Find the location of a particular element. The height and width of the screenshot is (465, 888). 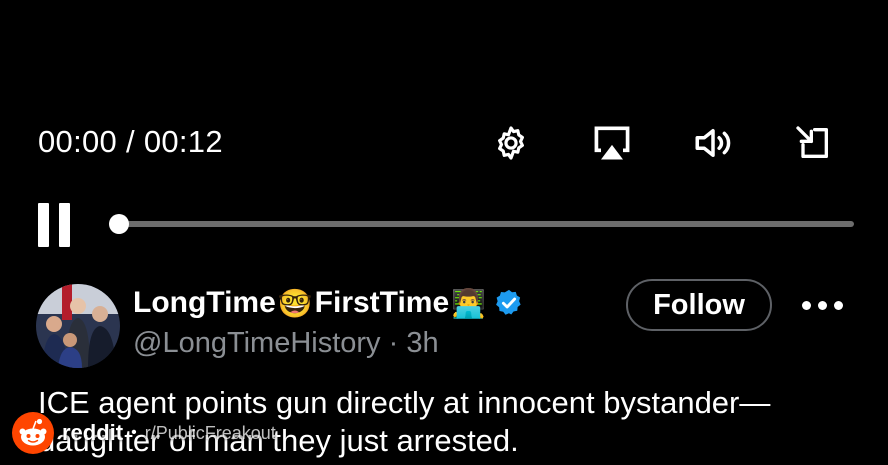

more-options-button is located at coordinates (822, 305).